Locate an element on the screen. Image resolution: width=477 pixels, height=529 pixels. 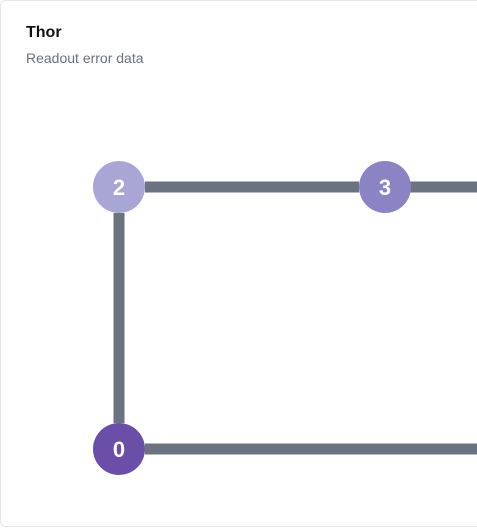
qubit-node-3-label: 3 is located at coordinates (385, 187).